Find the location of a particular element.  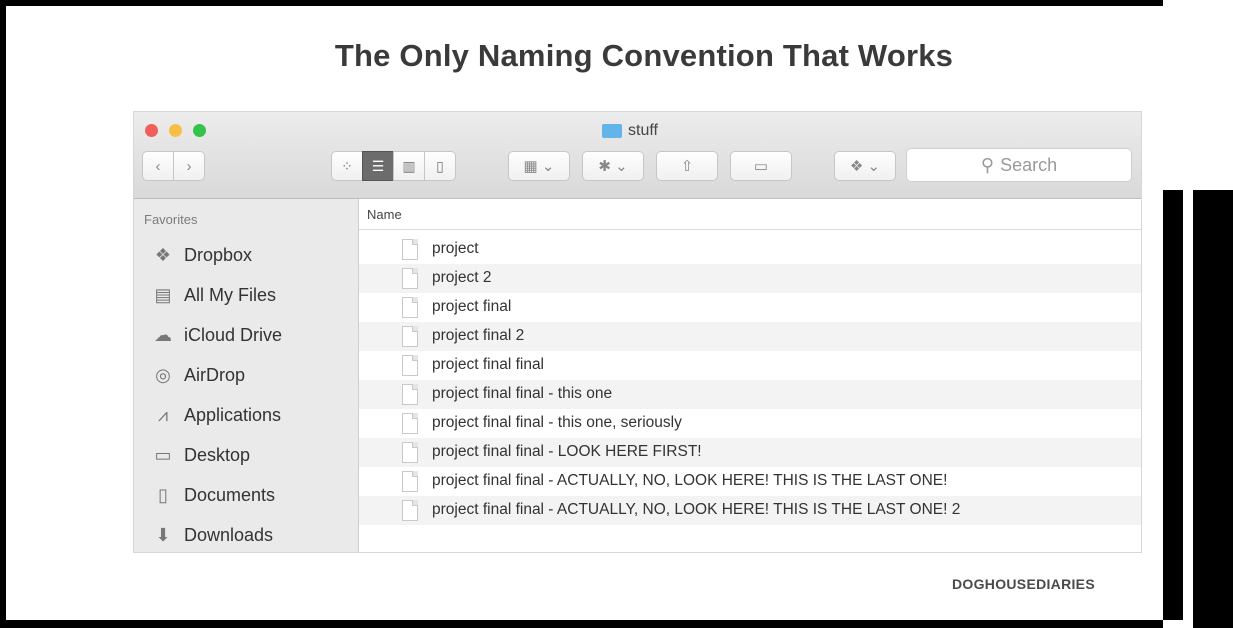

tags-button: ▭ is located at coordinates (761, 166).